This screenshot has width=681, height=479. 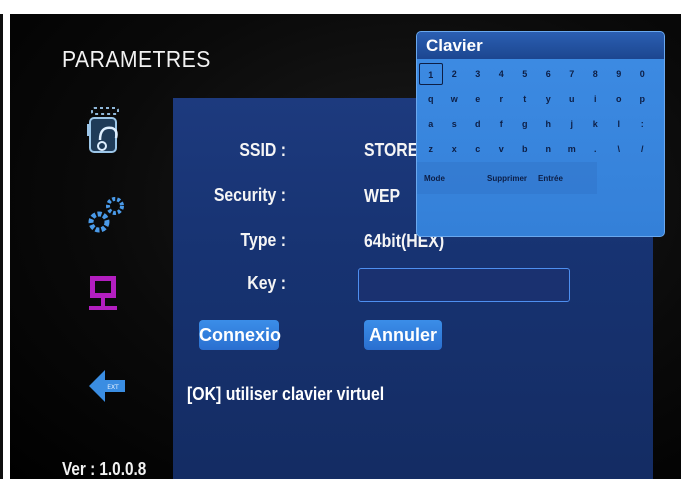 I want to click on key-a: a, so click(x=431, y=124).